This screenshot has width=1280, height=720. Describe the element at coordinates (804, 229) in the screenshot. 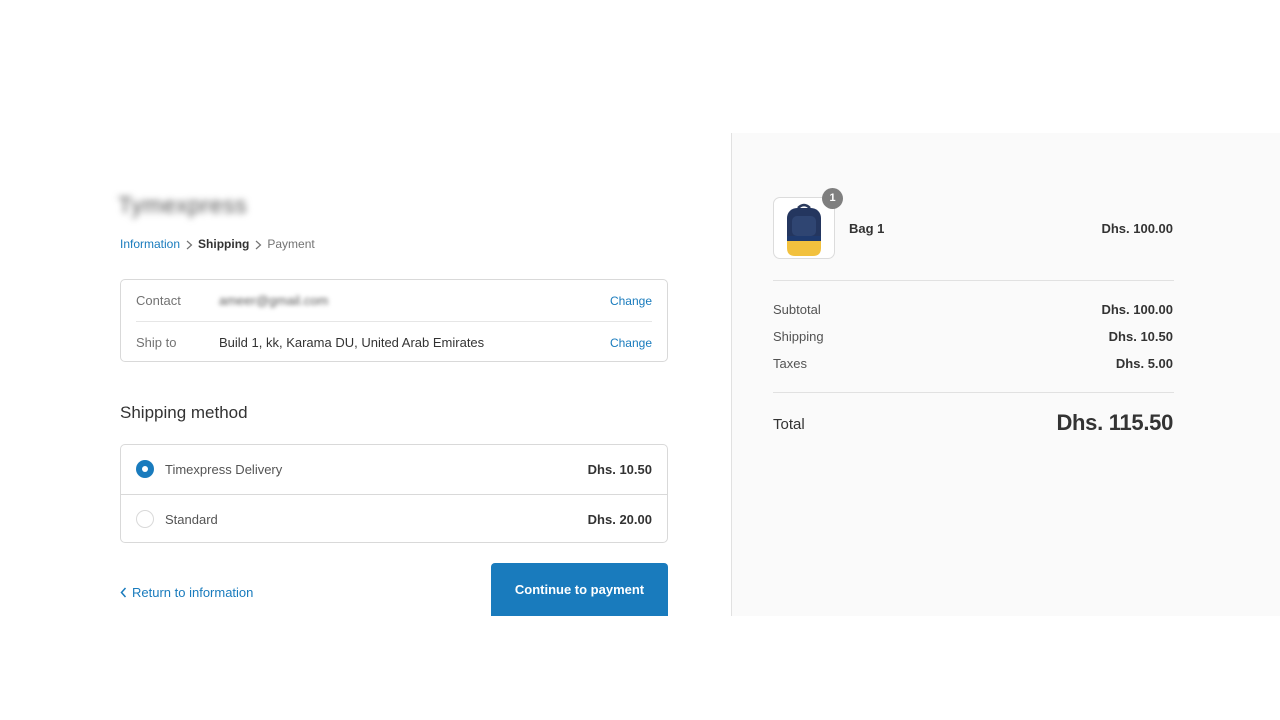

I see `backpack-icon` at that location.